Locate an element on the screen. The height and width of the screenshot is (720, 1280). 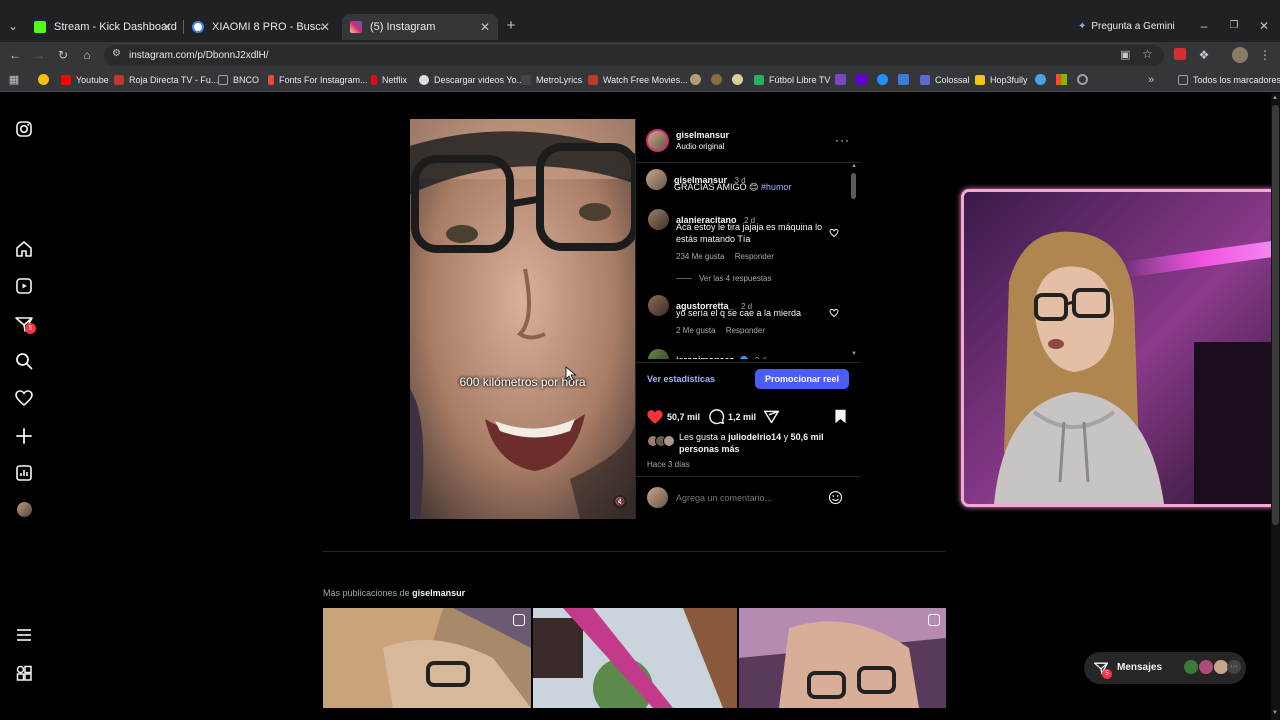
caption-hashtag: #humor is located at coordinates (776, 187).